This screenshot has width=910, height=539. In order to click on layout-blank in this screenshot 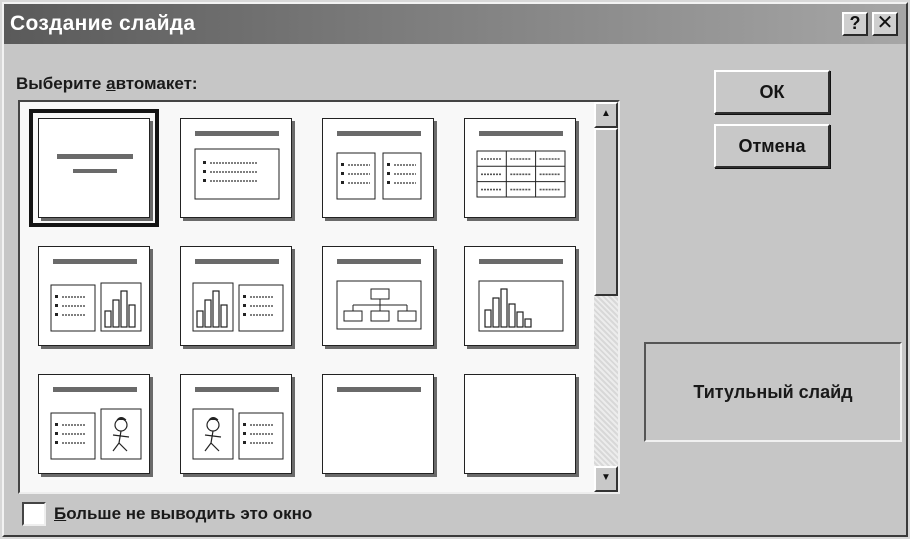, I will do `click(520, 424)`.